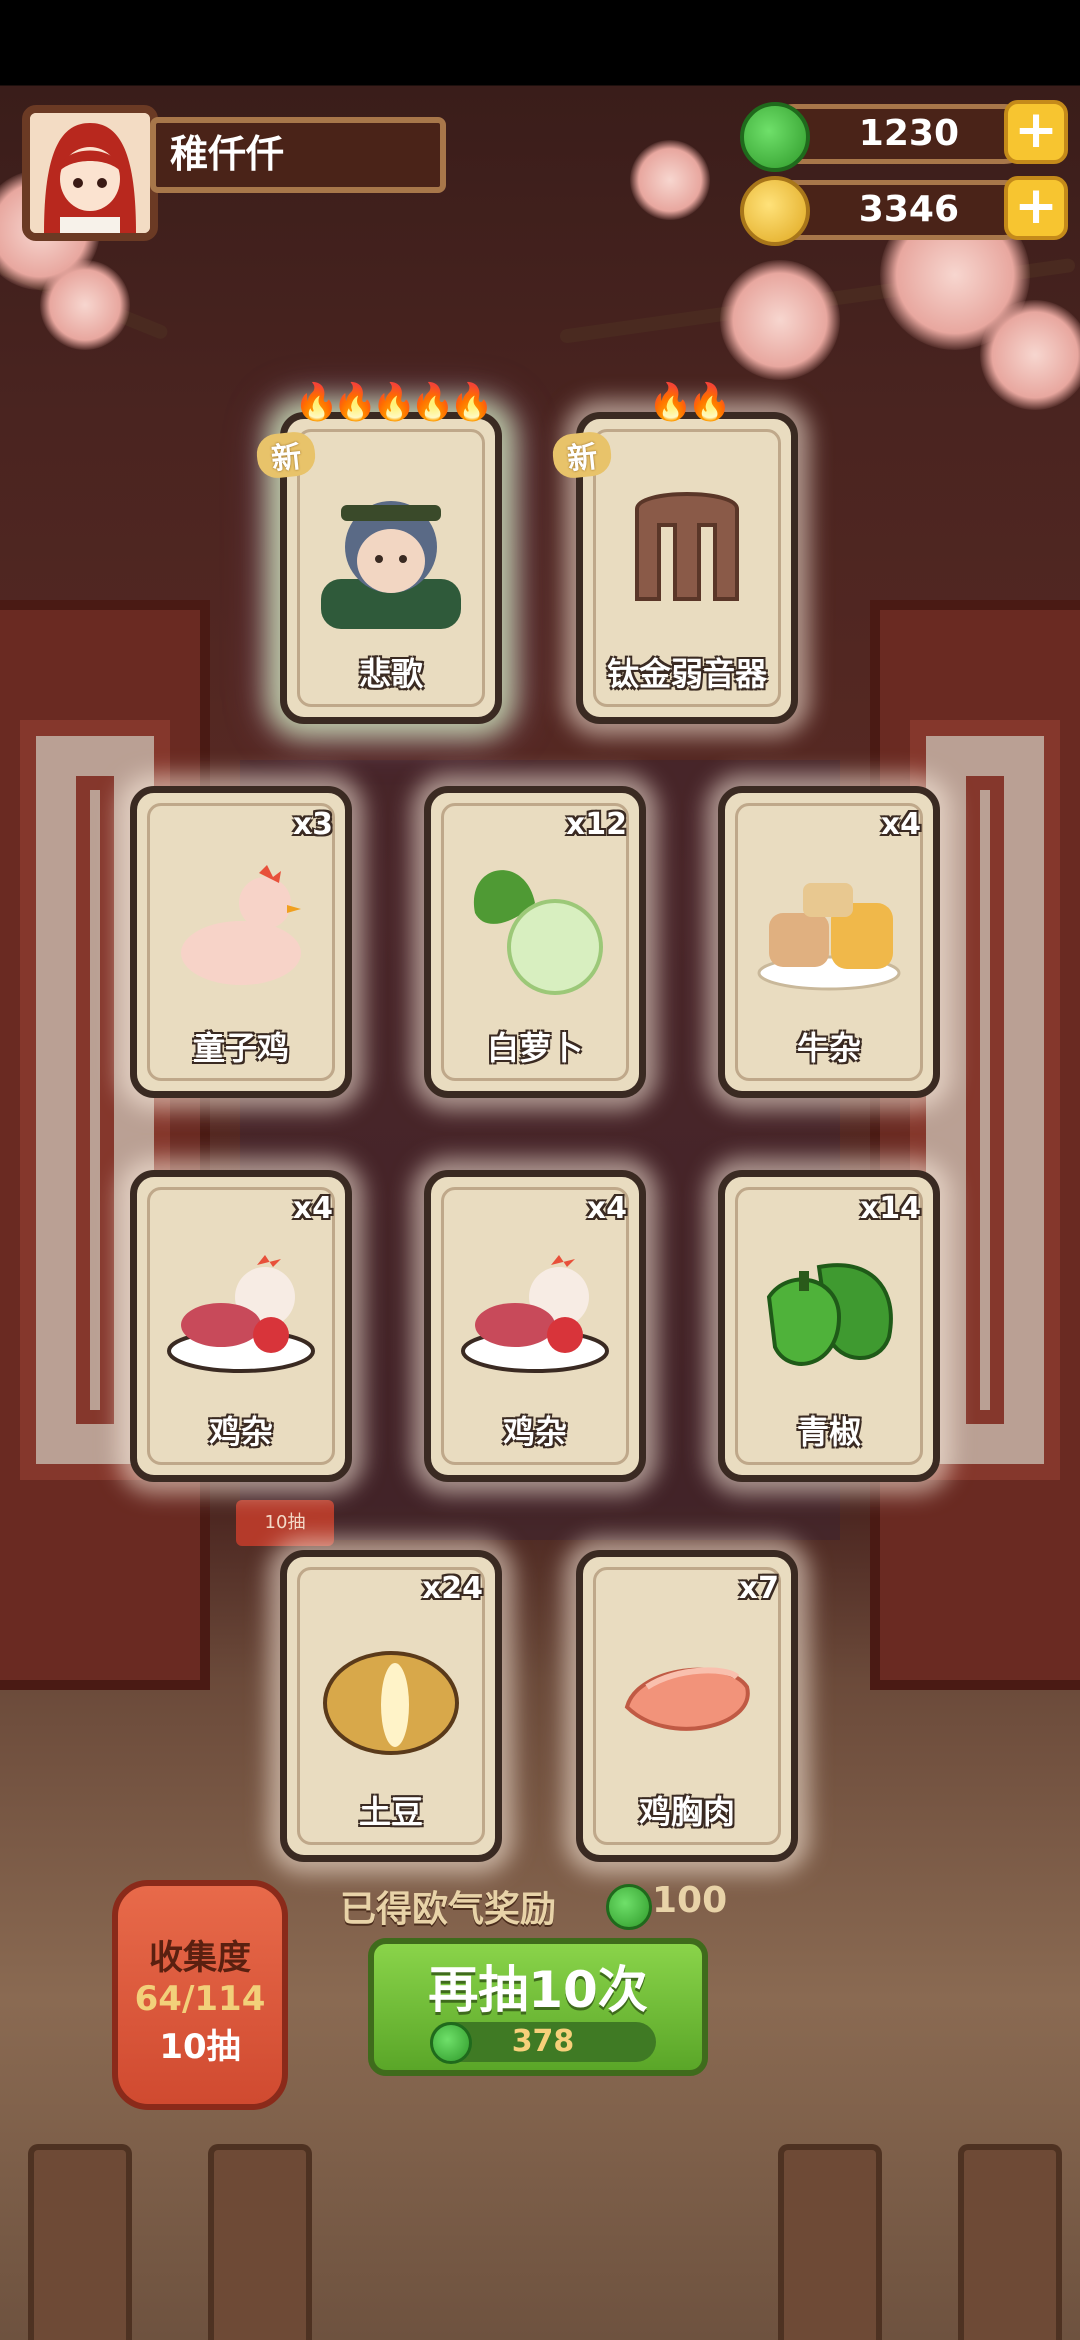  What do you see at coordinates (391, 565) in the screenshot?
I see `bei-ge-character-icon` at bounding box center [391, 565].